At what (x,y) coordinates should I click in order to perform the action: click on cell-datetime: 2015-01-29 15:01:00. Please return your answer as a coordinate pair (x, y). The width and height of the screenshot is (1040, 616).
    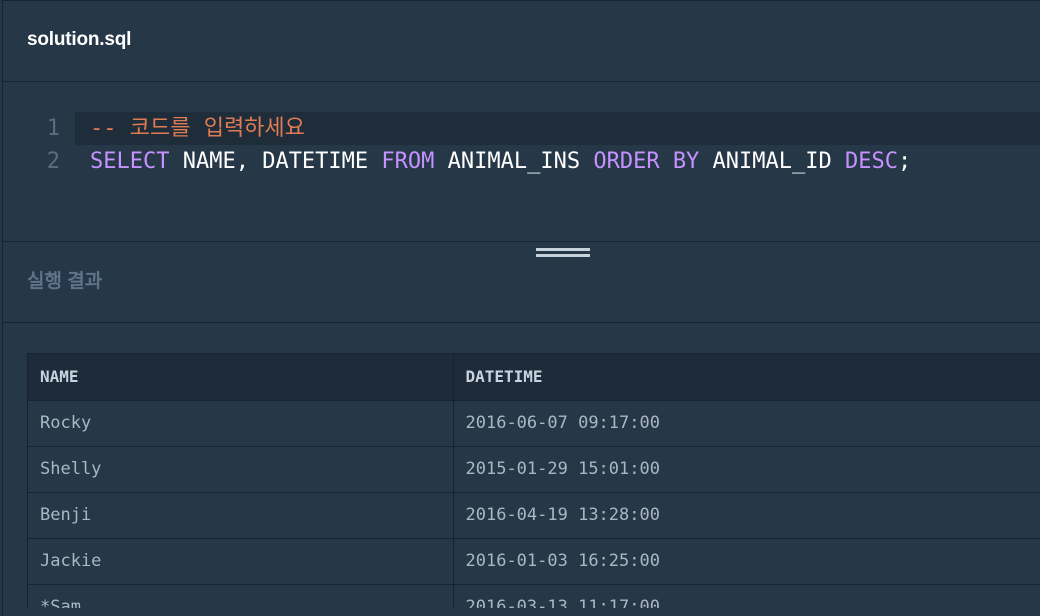
    Looking at the image, I should click on (746, 469).